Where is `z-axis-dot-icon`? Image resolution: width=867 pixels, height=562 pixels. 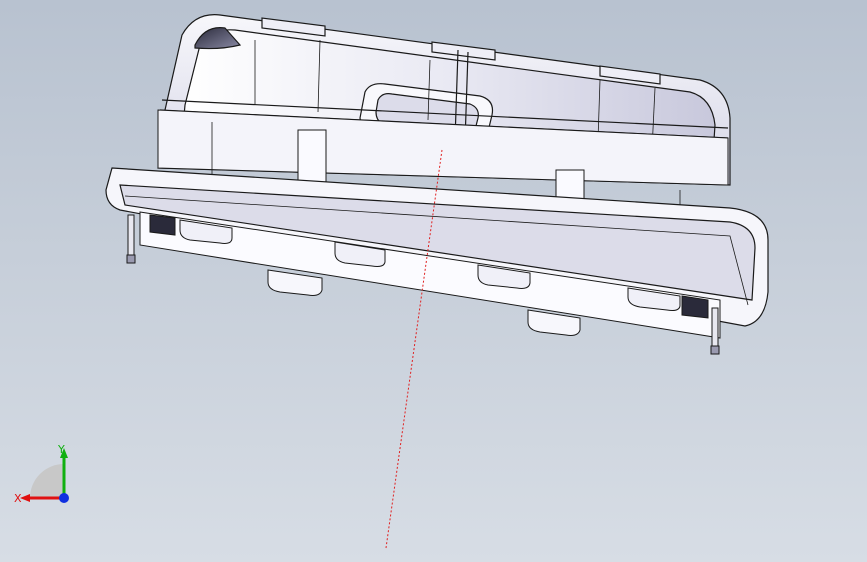
z-axis-dot-icon is located at coordinates (64, 498).